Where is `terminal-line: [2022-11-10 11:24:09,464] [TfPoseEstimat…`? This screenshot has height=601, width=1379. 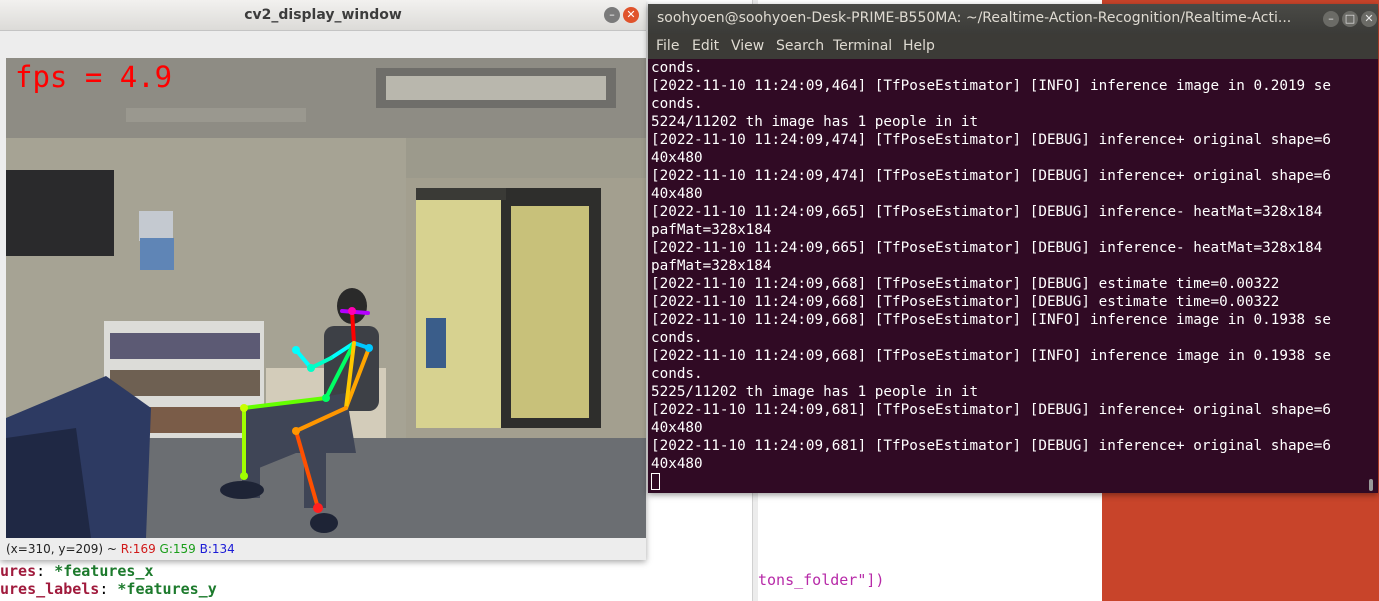 terminal-line: [2022-11-10 11:24:09,464] [TfPoseEstimat… is located at coordinates (991, 86).